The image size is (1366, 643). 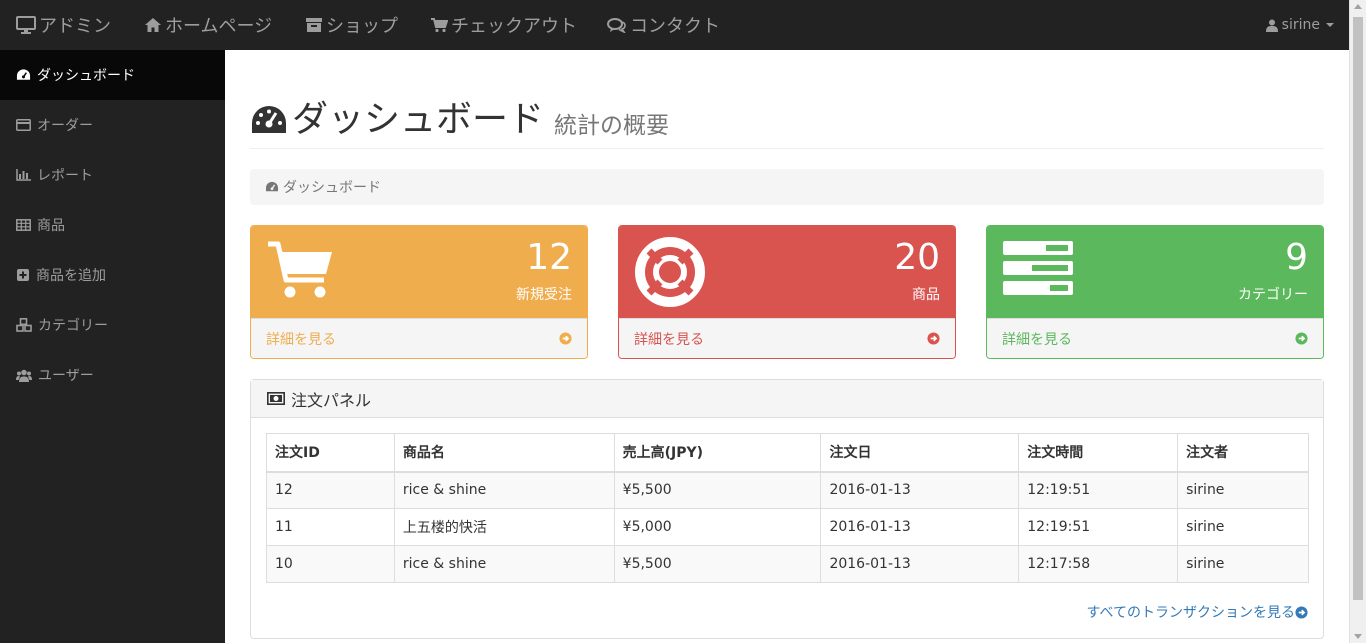 What do you see at coordinates (300, 269) in the screenshot?
I see `shopping-cart-icon` at bounding box center [300, 269].